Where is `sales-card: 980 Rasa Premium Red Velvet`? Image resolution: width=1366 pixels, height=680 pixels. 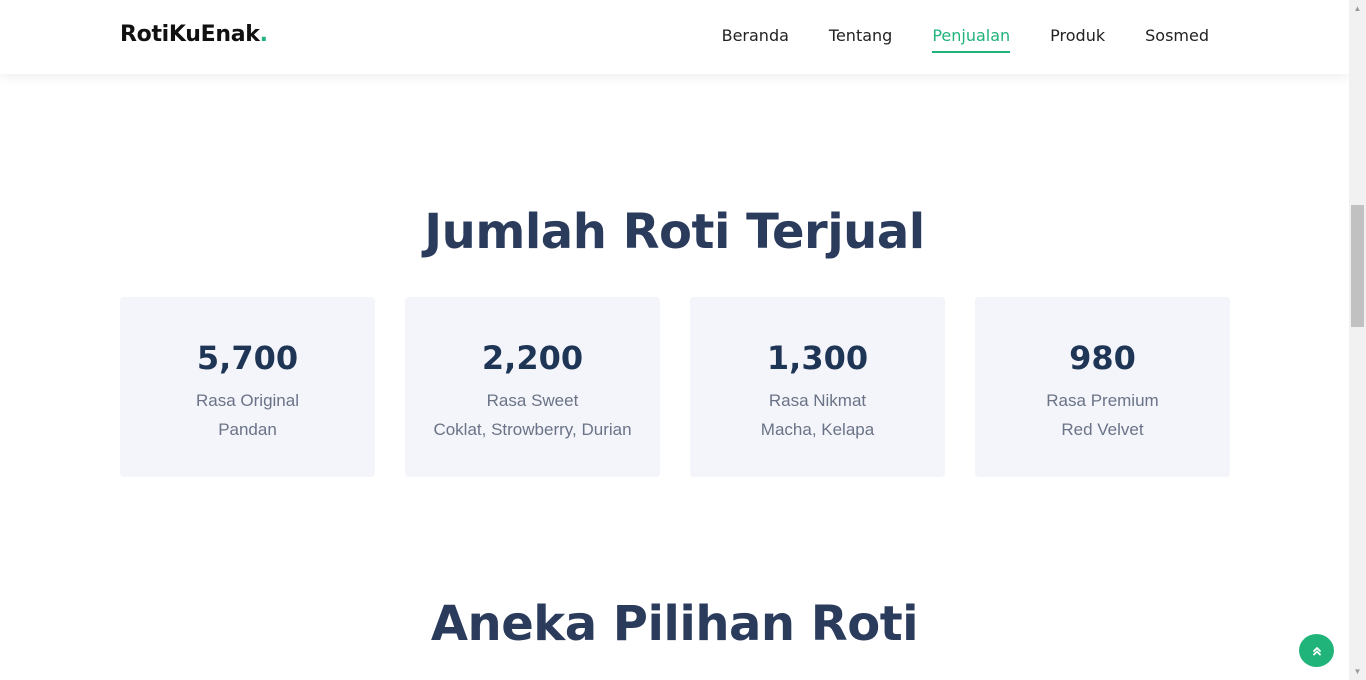
sales-card: 980 Rasa Premium Red Velvet is located at coordinates (1102, 387).